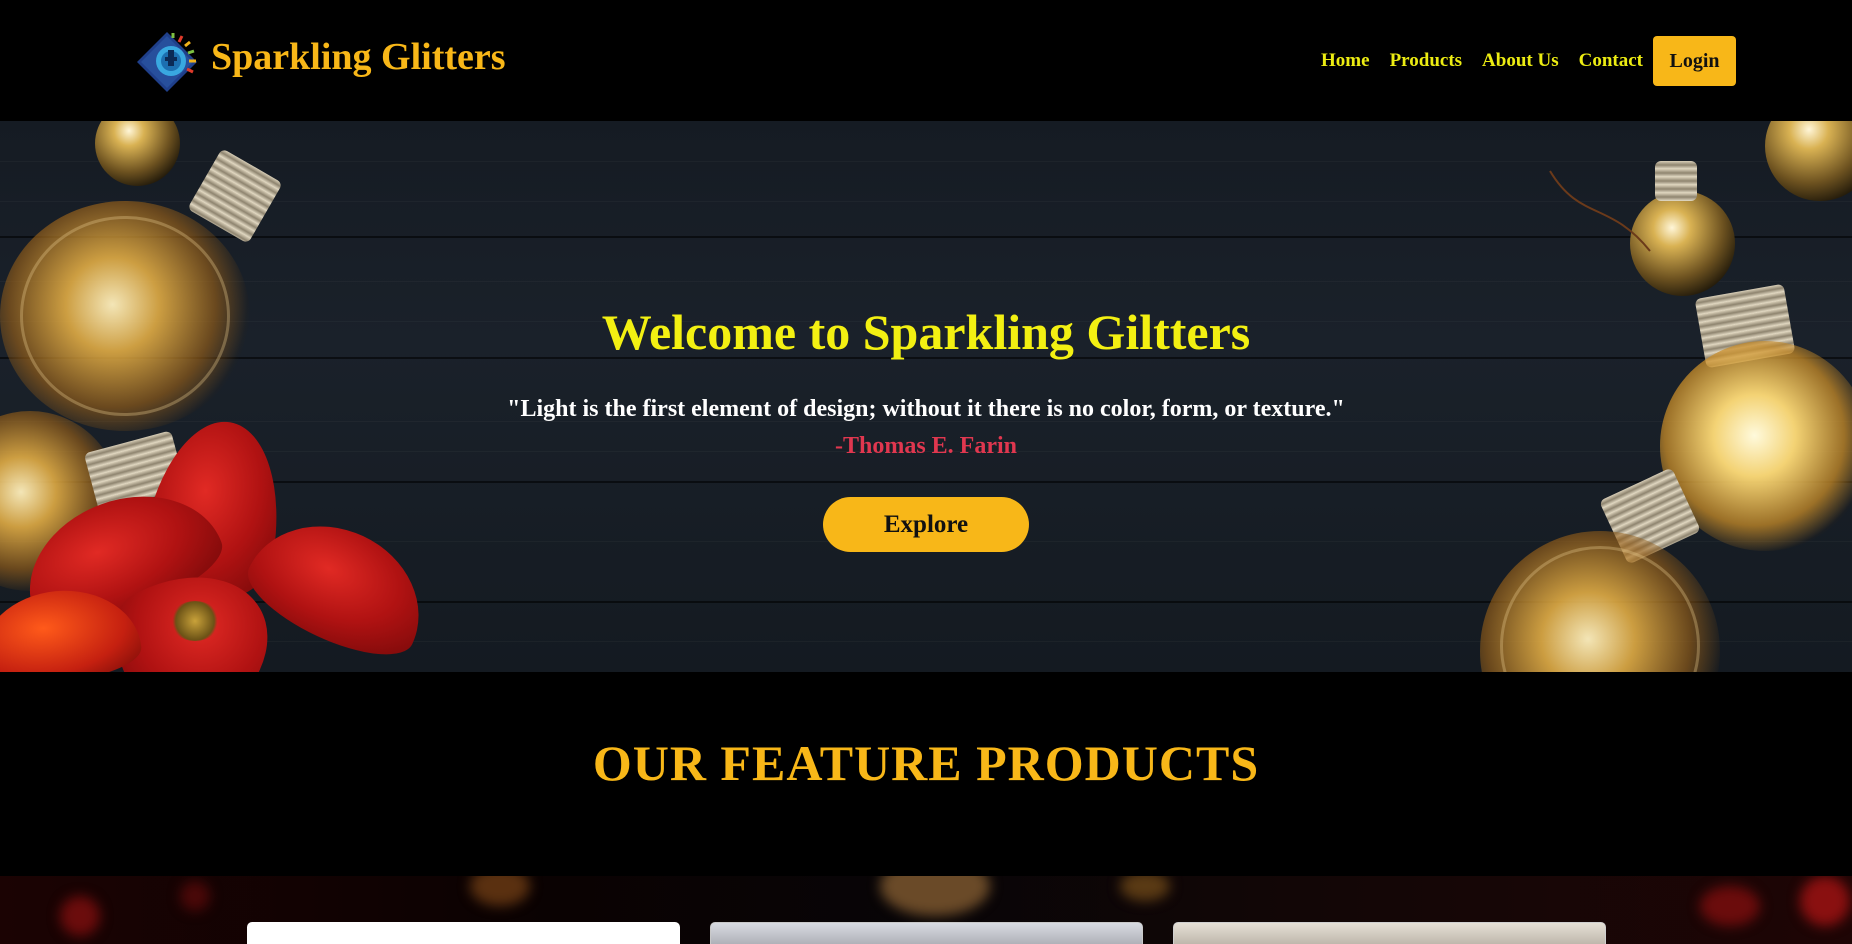 The height and width of the screenshot is (944, 1852). I want to click on feature-products-title: OUR FEATURE PRODUCTS, so click(926, 763).